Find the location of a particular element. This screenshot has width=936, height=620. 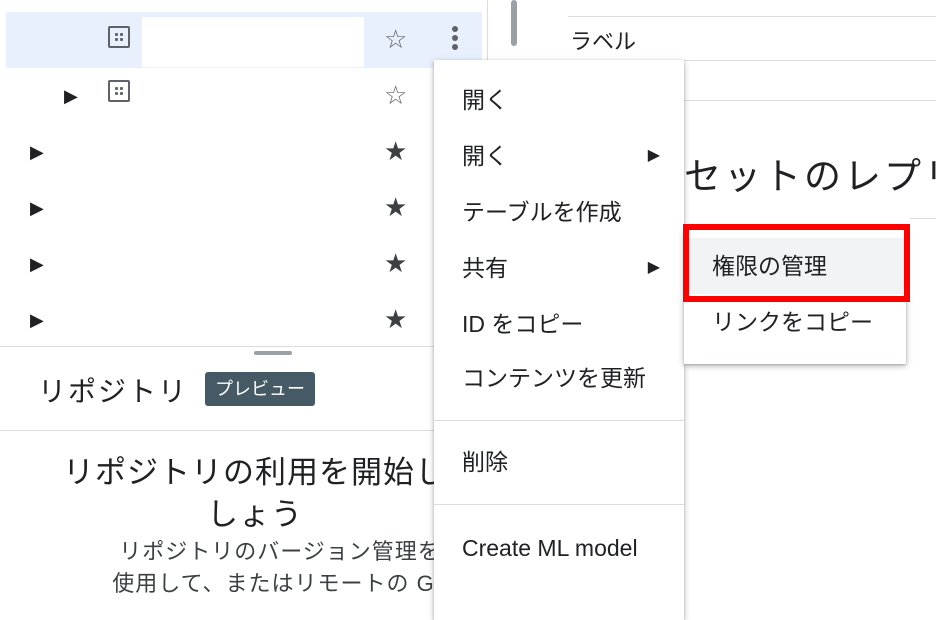

menu-item-label: 削除 is located at coordinates (485, 462).